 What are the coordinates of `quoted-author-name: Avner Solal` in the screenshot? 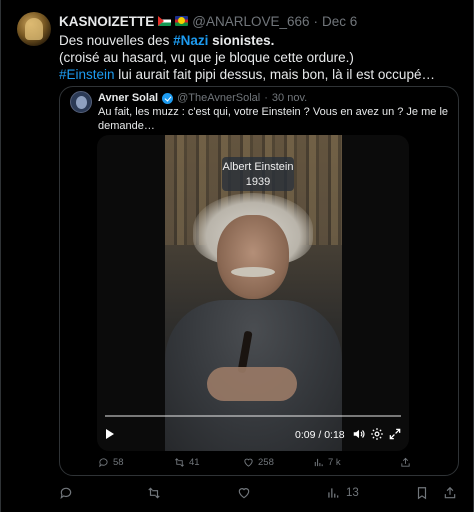 It's located at (128, 98).